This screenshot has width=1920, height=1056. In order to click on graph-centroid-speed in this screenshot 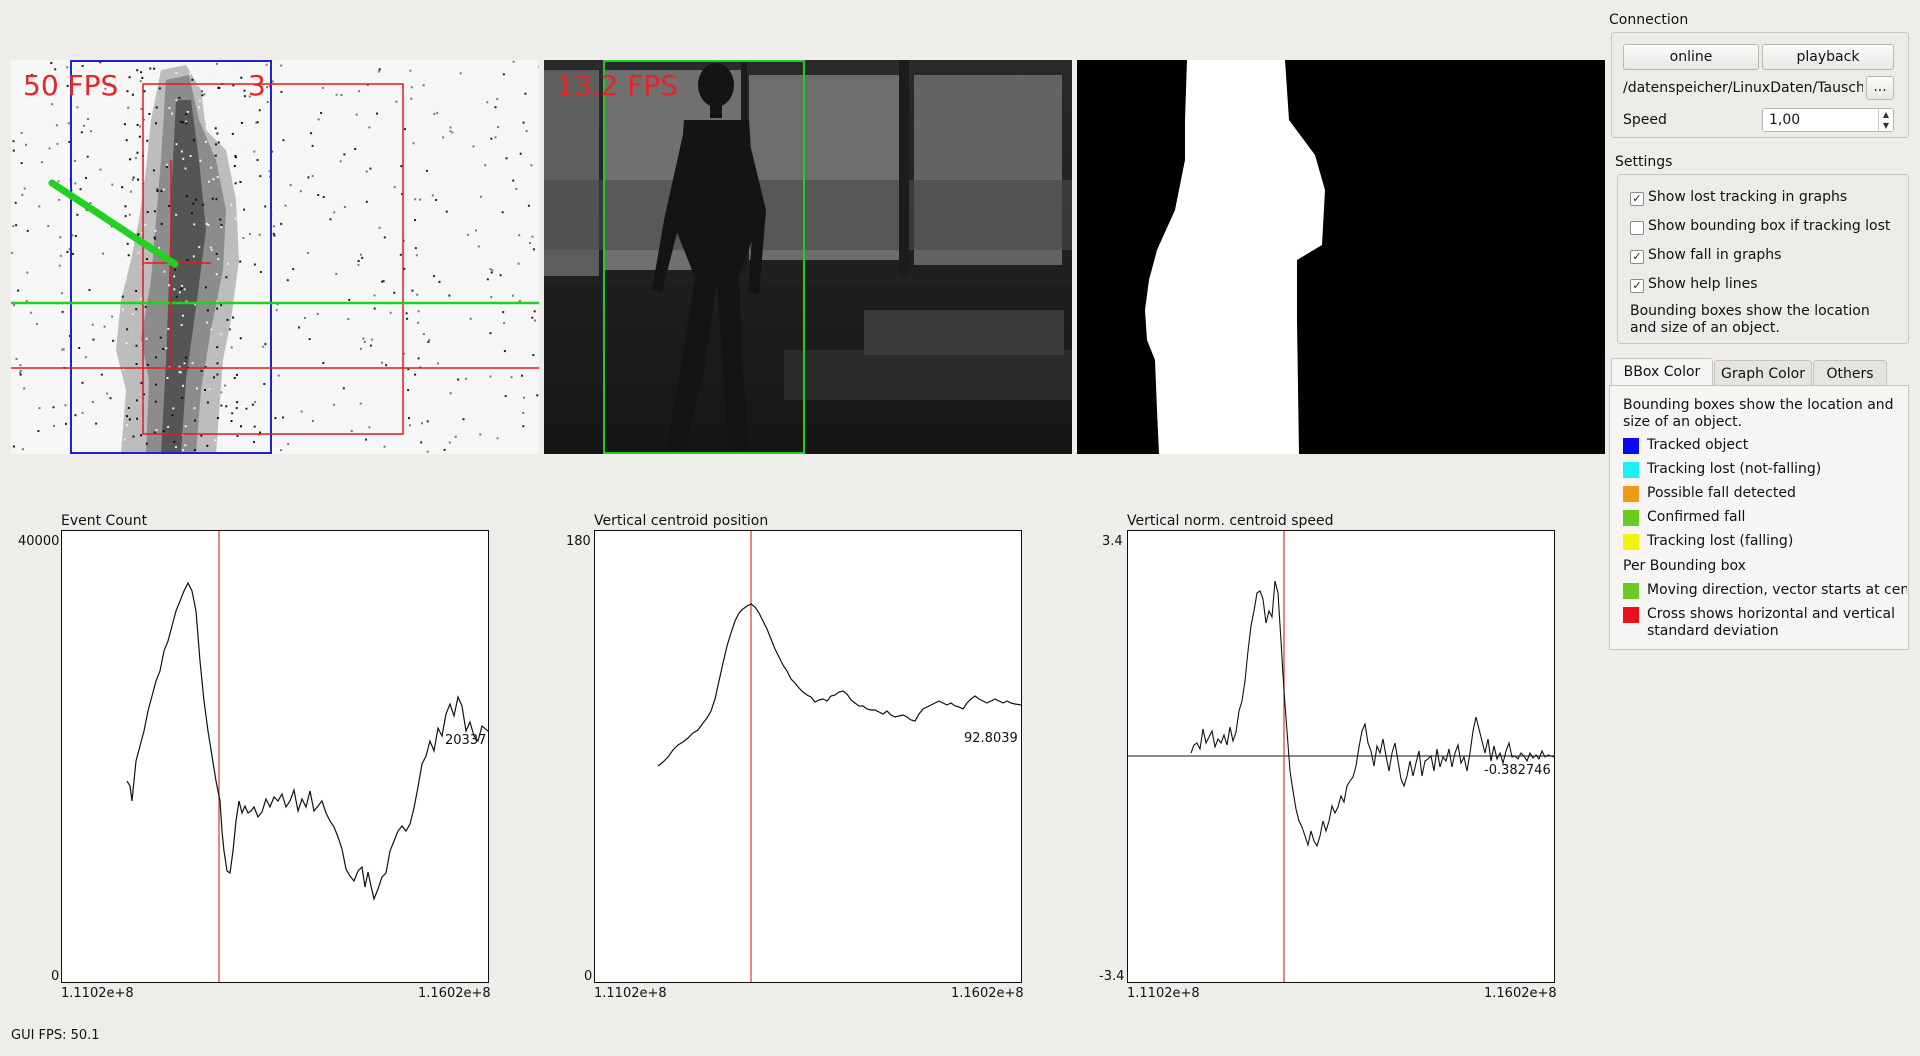, I will do `click(1341, 756)`.